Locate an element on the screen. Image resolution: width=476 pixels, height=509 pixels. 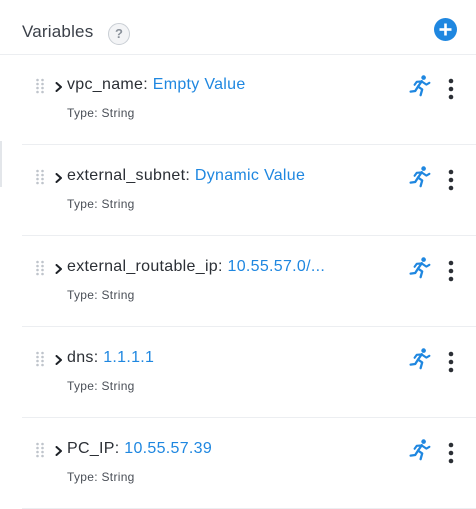
variable-label: vpc_name: Empty Value is located at coordinates (156, 85).